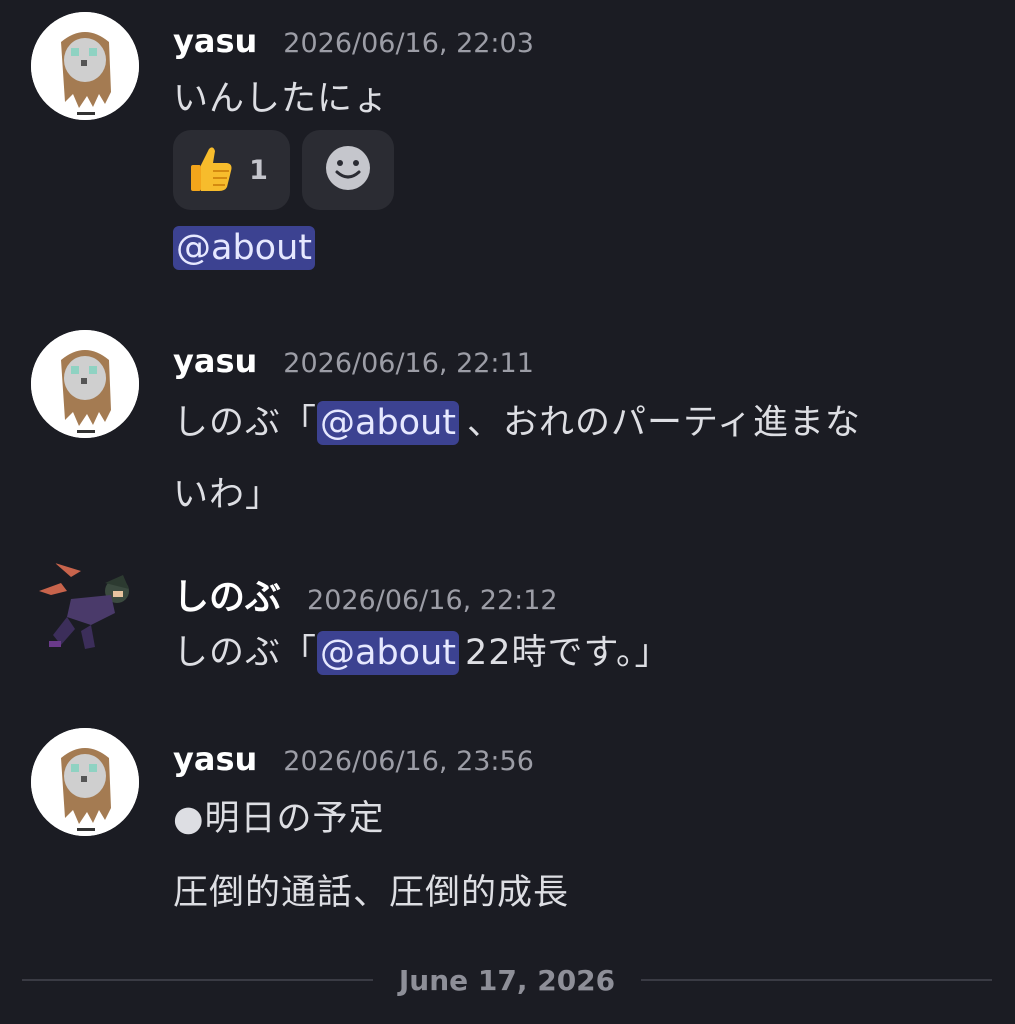 The width and height of the screenshot is (1015, 1024). I want to click on add-reaction-button, so click(348, 170).